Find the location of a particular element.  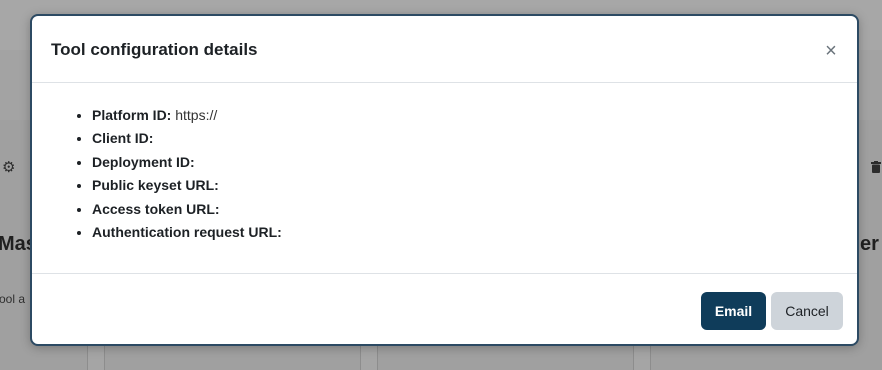

detail-label: Access token URL: is located at coordinates (156, 208).